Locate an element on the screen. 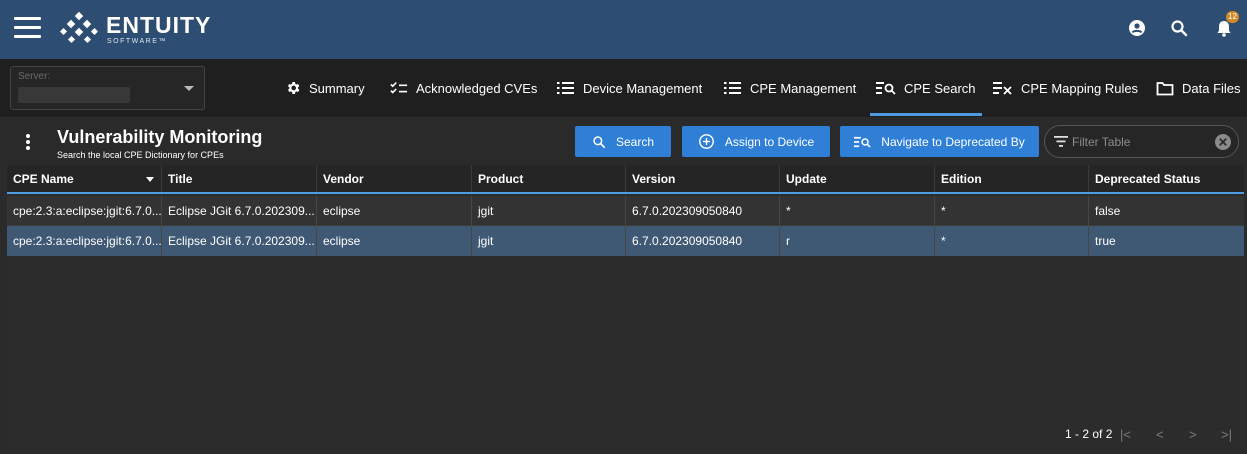 Image resolution: width=1247 pixels, height=454 pixels. assign-to-device-button: Assign to Device is located at coordinates (756, 141).